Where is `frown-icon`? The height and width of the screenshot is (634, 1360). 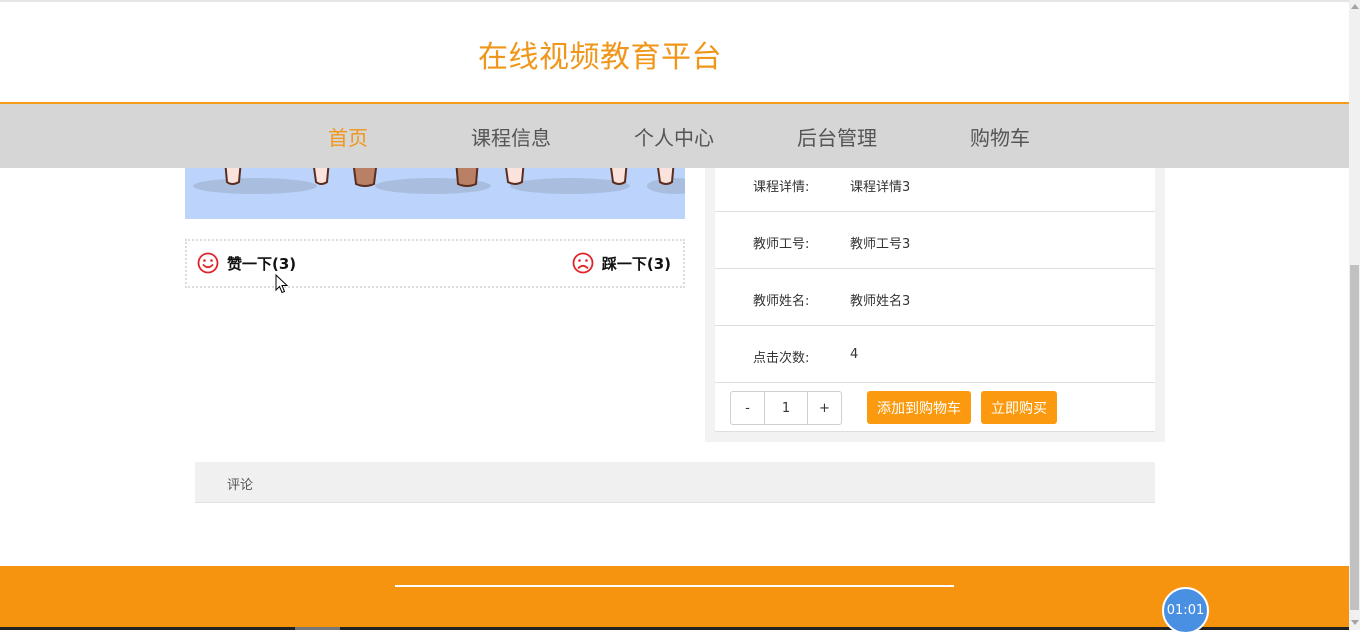 frown-icon is located at coordinates (583, 263).